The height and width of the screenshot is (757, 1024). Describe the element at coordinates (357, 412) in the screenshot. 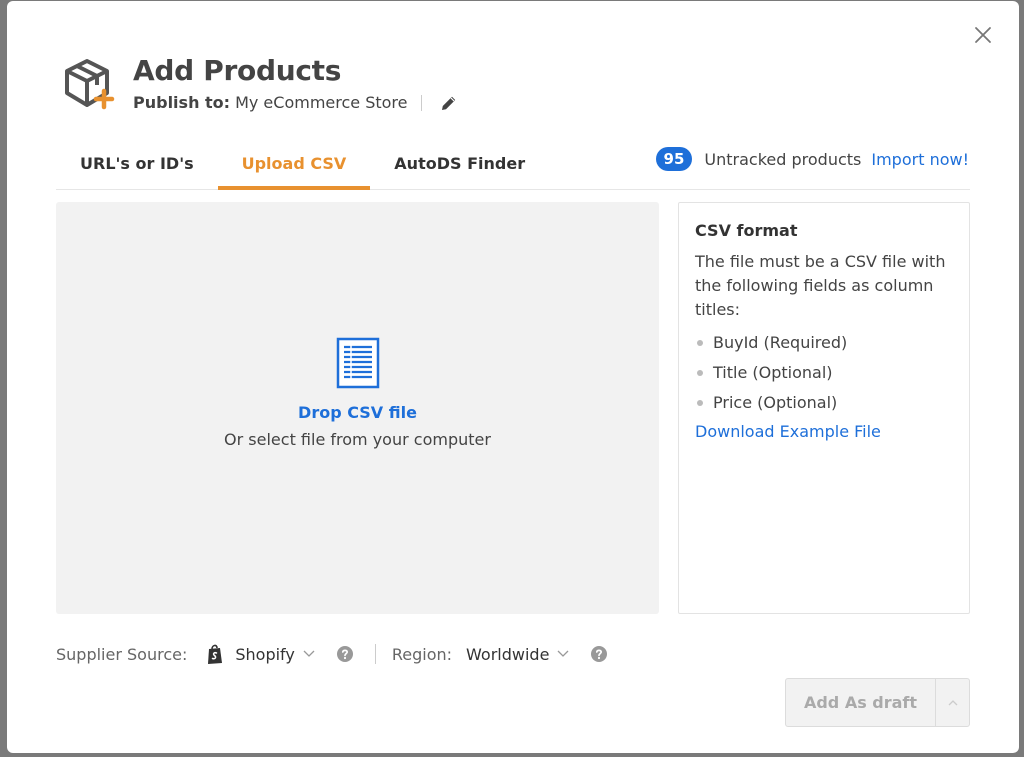

I see `drop-csv-title: Drop CSV file` at that location.